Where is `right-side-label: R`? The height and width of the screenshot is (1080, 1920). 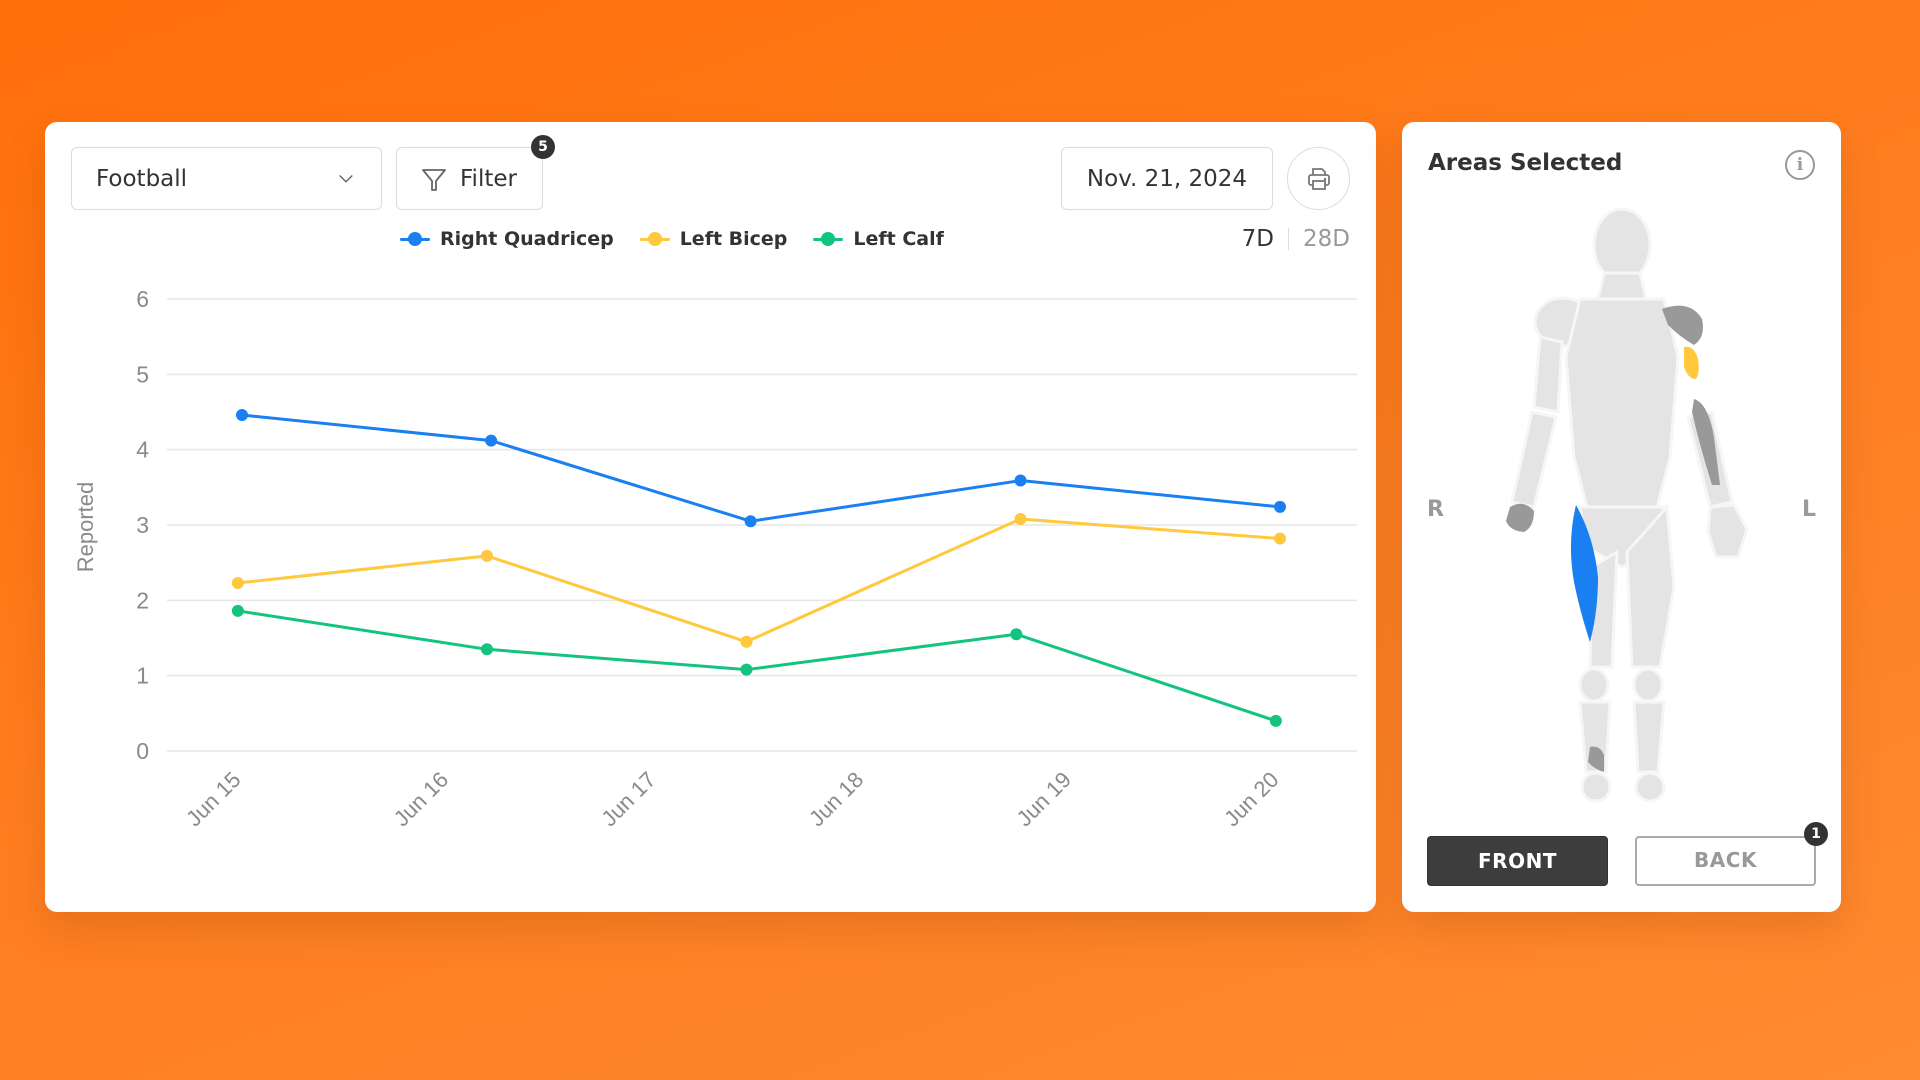 right-side-label: R is located at coordinates (1435, 509).